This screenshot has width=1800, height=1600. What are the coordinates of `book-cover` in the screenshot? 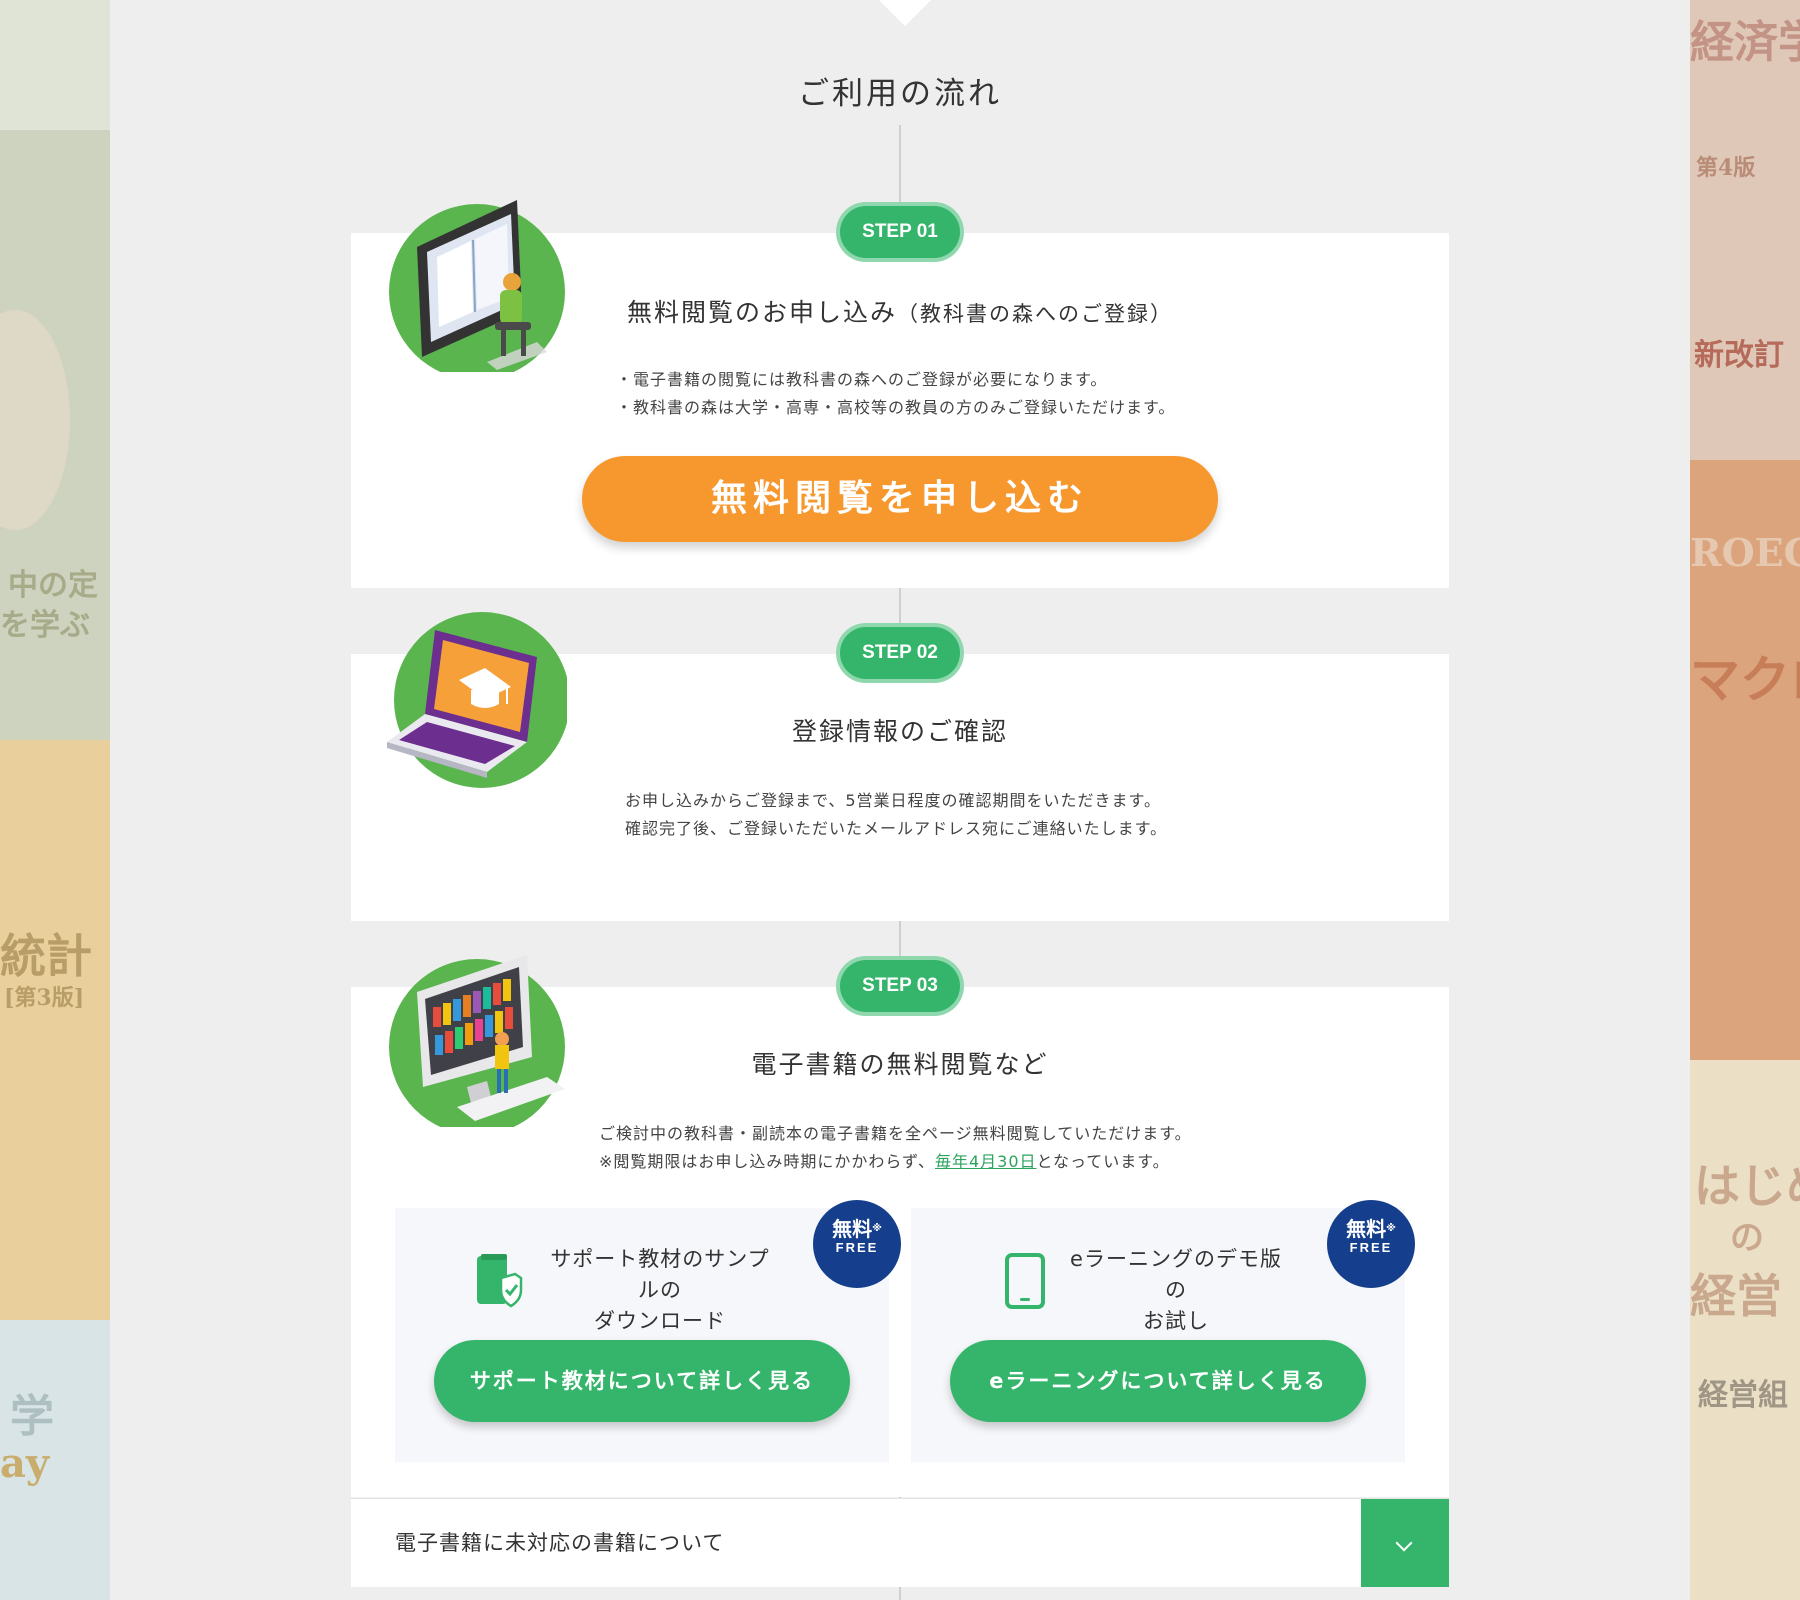 It's located at (55, 65).